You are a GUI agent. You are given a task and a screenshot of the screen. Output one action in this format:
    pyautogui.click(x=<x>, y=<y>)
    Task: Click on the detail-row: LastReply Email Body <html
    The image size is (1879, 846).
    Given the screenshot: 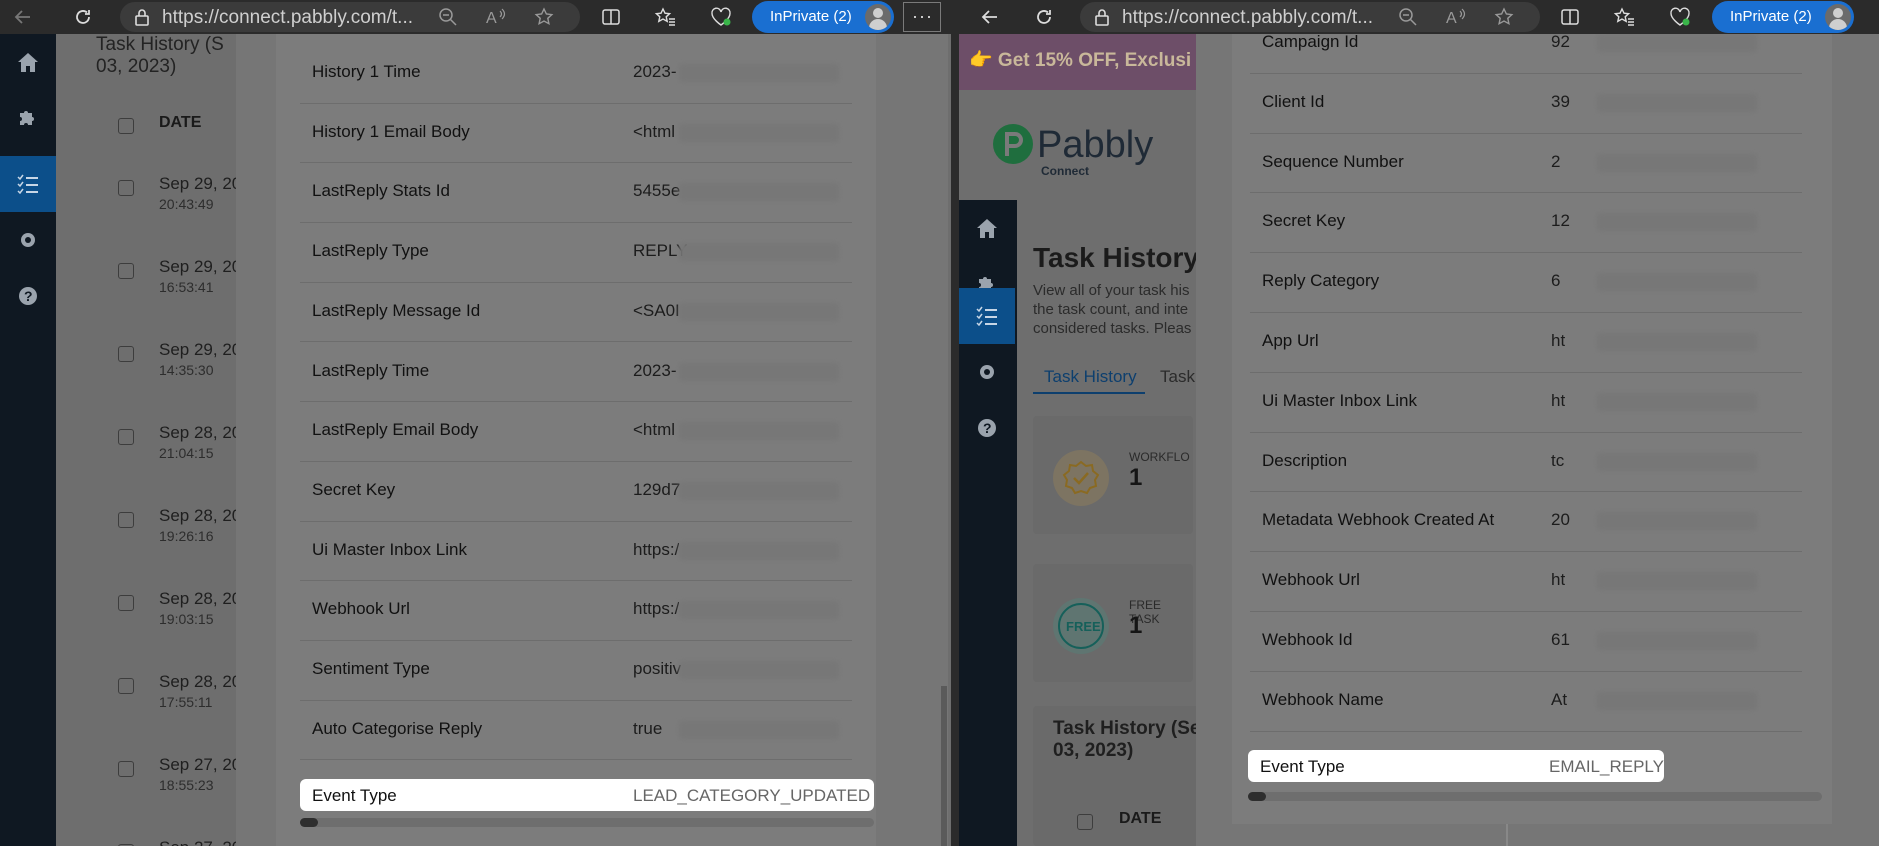 What is the action you would take?
    pyautogui.click(x=576, y=432)
    